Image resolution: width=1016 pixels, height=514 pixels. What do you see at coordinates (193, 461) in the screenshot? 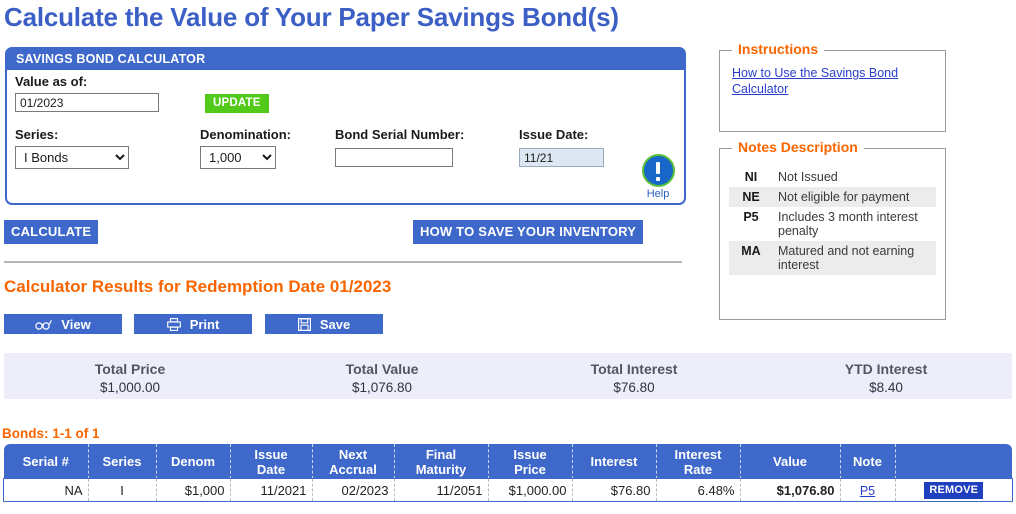
I see `bonds-column-header: Denom` at bounding box center [193, 461].